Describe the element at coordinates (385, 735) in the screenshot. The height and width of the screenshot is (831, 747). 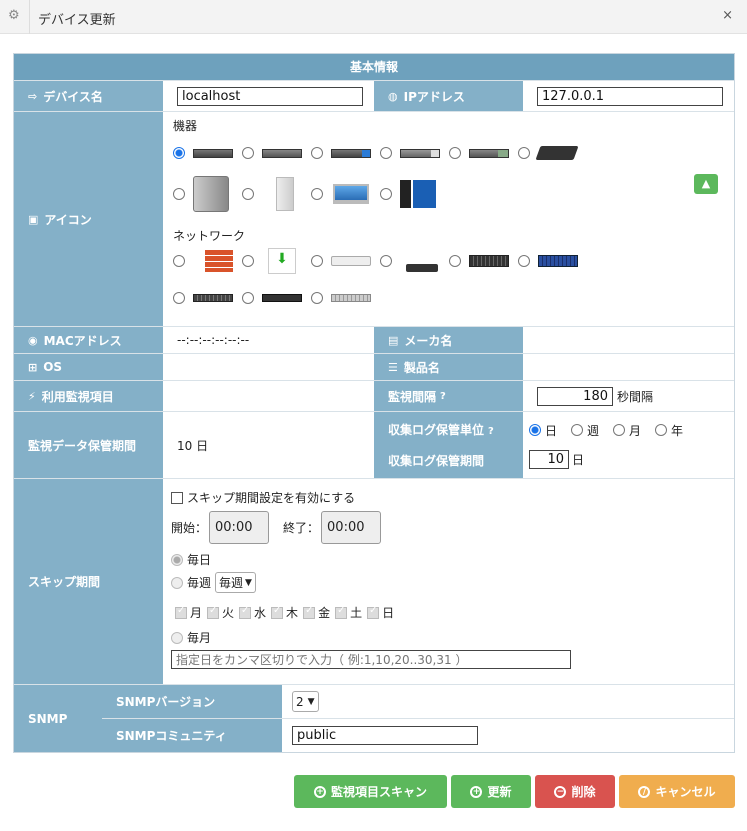
I see `snmp-community-input` at that location.